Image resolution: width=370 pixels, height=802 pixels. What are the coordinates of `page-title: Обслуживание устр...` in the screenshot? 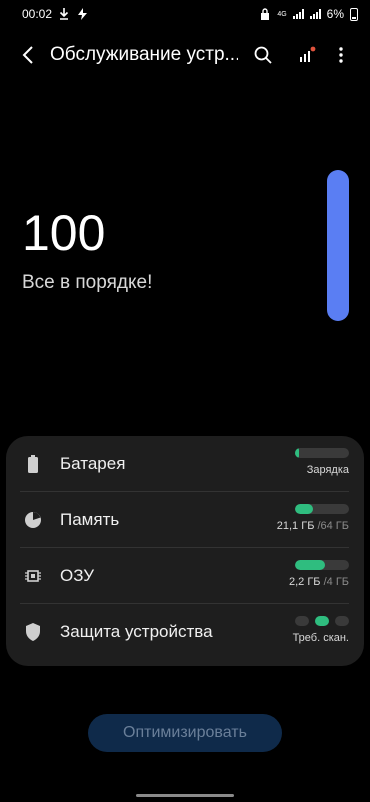 It's located at (144, 54).